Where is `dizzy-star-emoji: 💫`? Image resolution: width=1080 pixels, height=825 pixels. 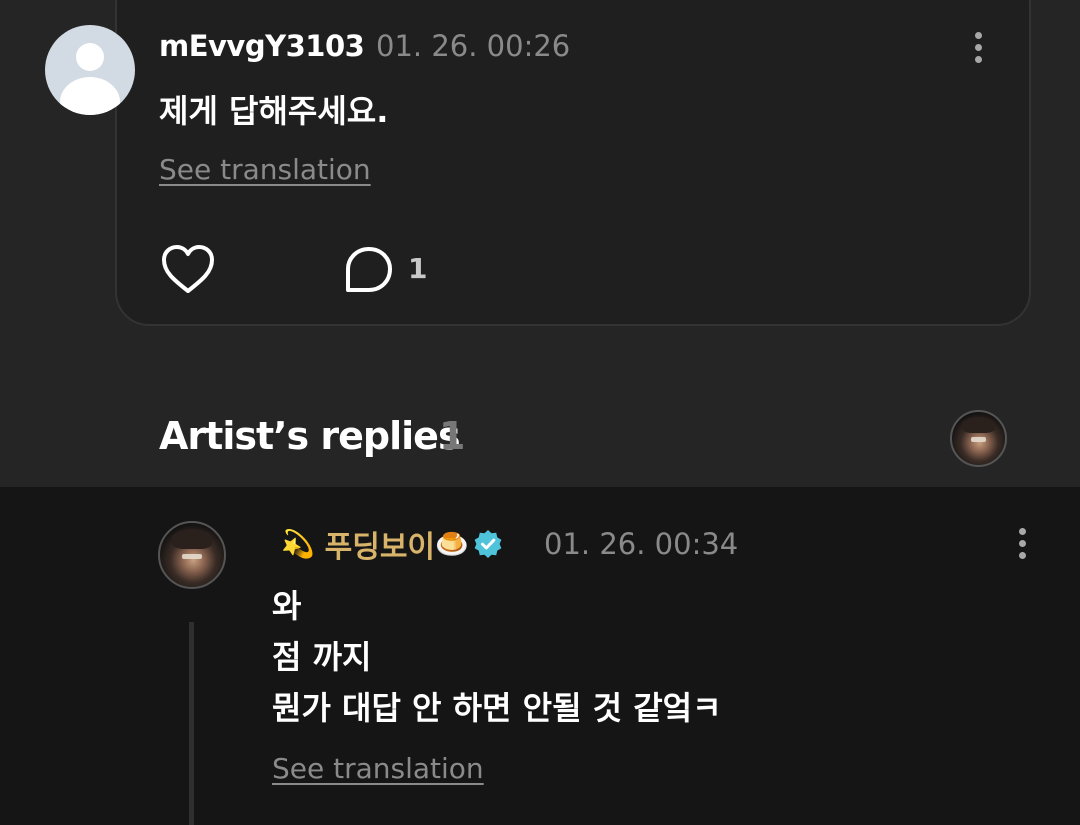
dizzy-star-emoji: 💫 is located at coordinates (298, 544).